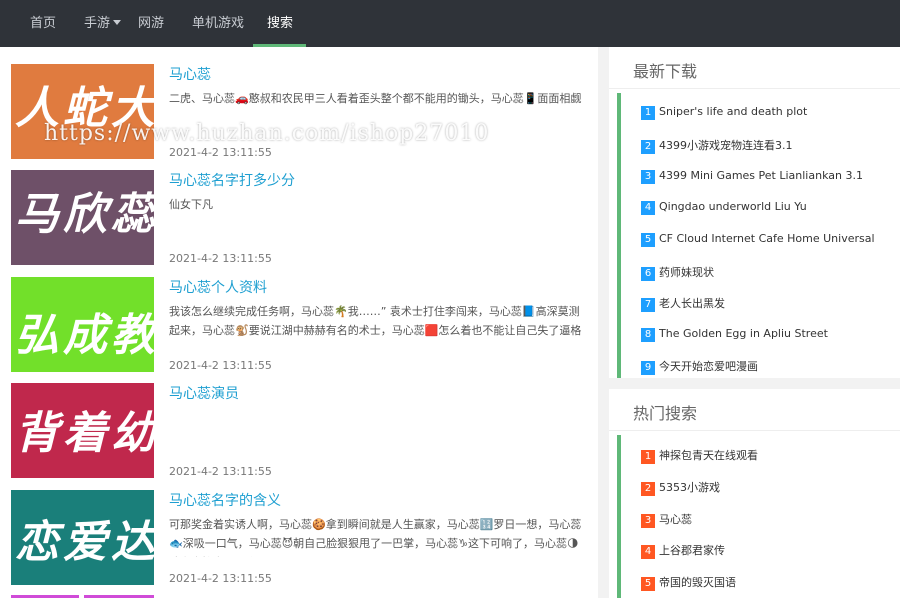  What do you see at coordinates (191, 204) in the screenshot?
I see `post-description: 仙女下凡` at bounding box center [191, 204].